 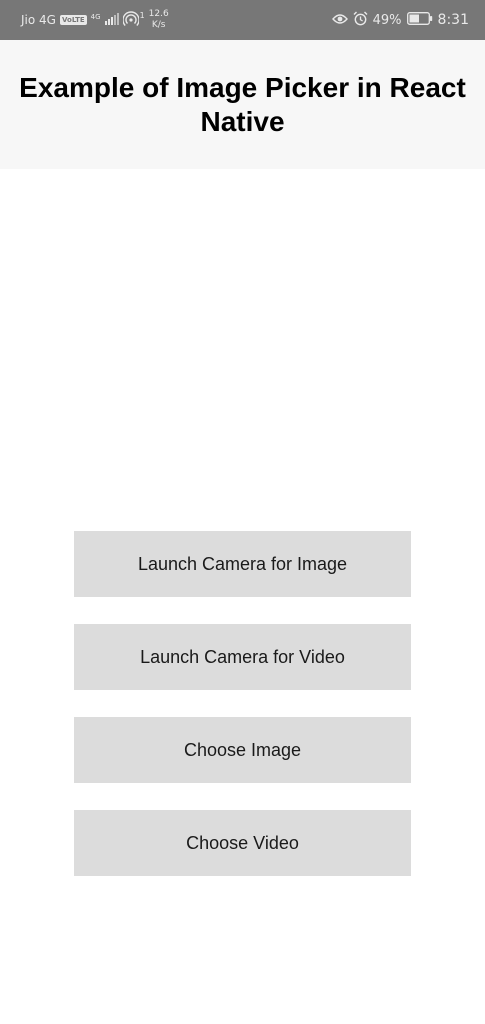 What do you see at coordinates (339, 20) in the screenshot?
I see `eye-icon` at bounding box center [339, 20].